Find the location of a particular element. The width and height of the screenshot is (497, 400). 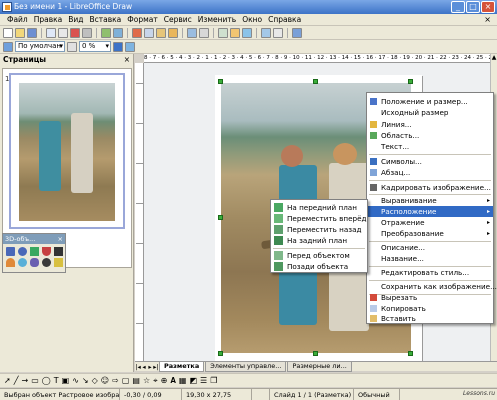

maximize-button: □ is located at coordinates (473, 7).